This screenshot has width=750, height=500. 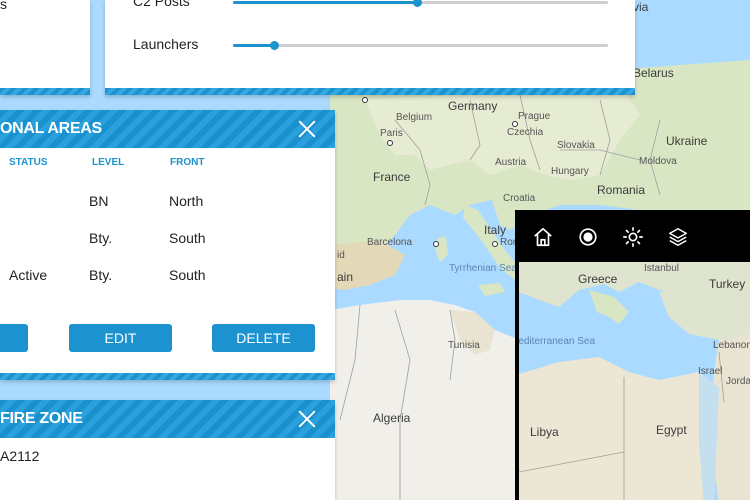 What do you see at coordinates (108, 162) in the screenshot?
I see `column-header-level: LEVEL` at bounding box center [108, 162].